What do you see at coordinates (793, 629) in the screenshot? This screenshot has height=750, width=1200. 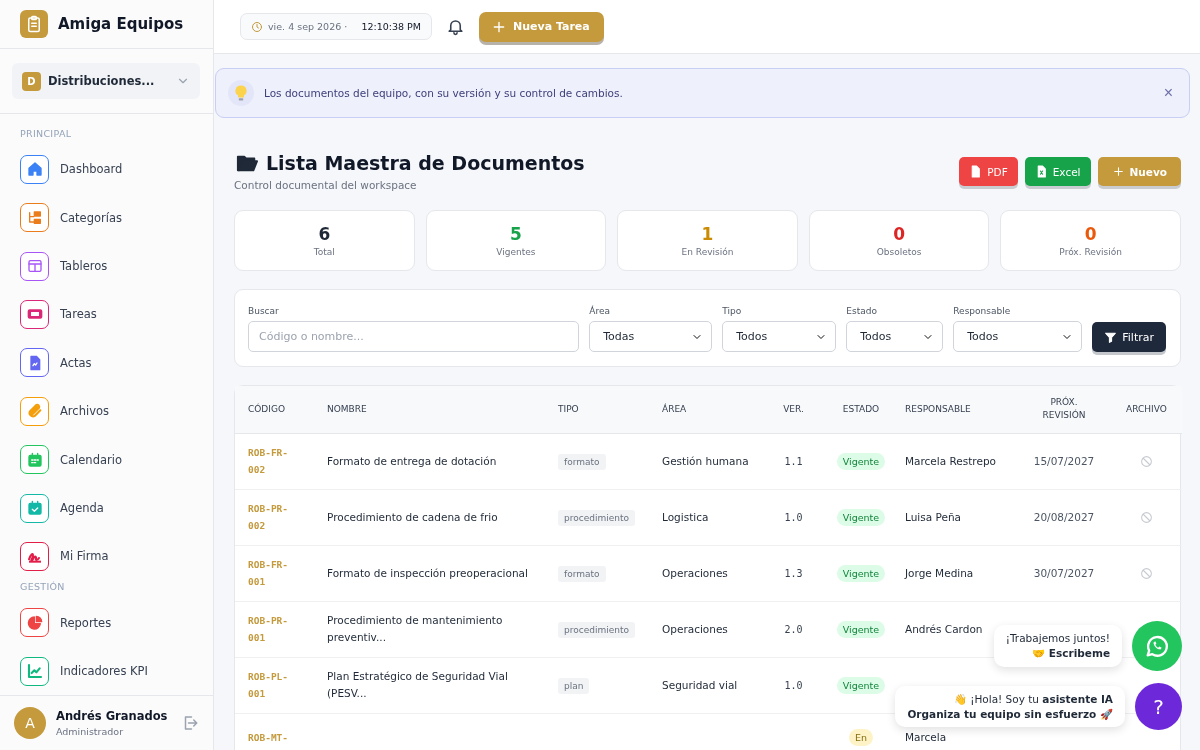 I see `version-text: 2.0` at bounding box center [793, 629].